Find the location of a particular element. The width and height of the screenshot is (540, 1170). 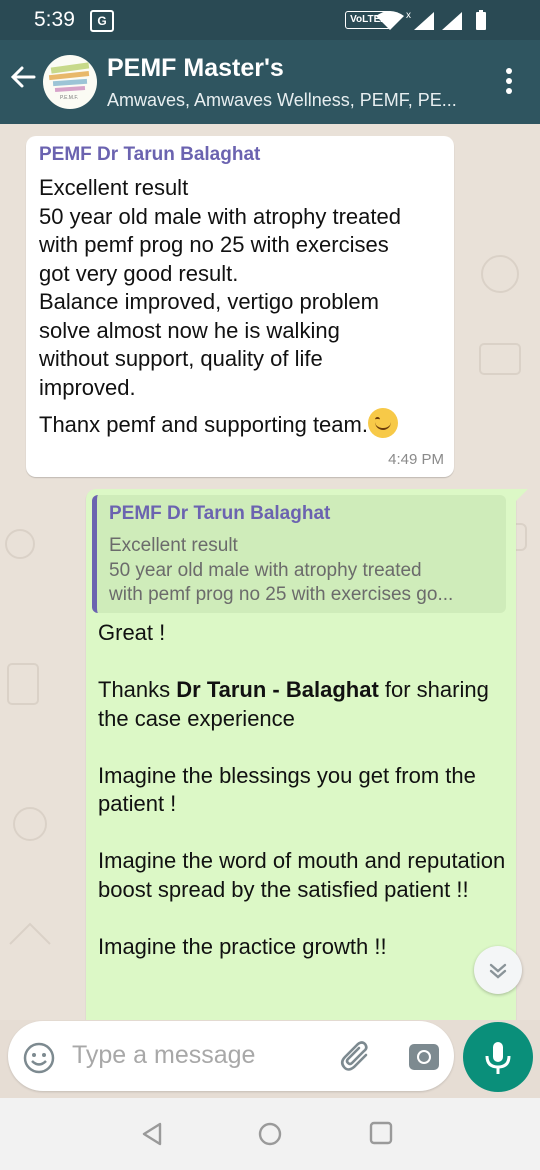

microphone-icon is located at coordinates (498, 1058).